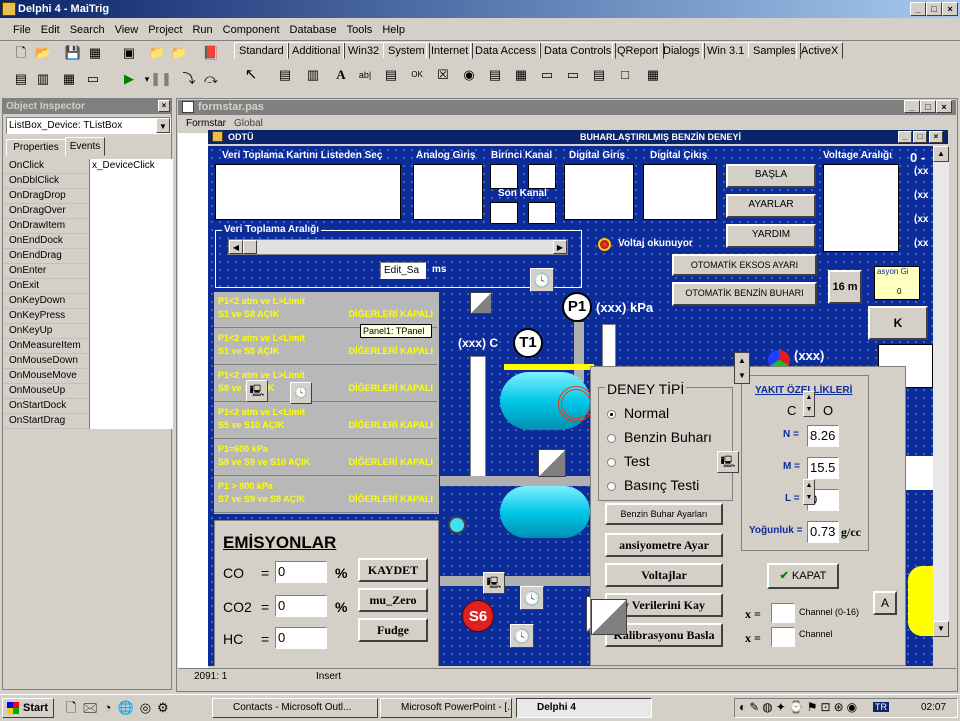 This screenshot has height=721, width=960. I want to click on tab-standard: Standard, so click(261, 50).